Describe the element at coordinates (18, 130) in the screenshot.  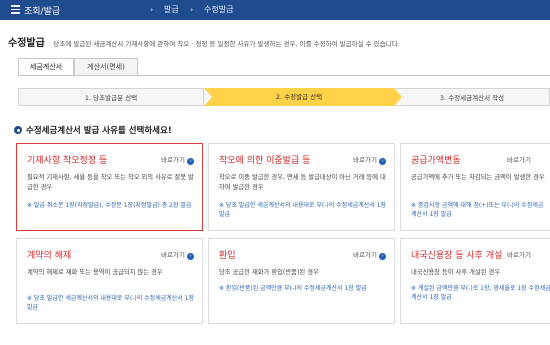
I see `bullet-icon` at that location.